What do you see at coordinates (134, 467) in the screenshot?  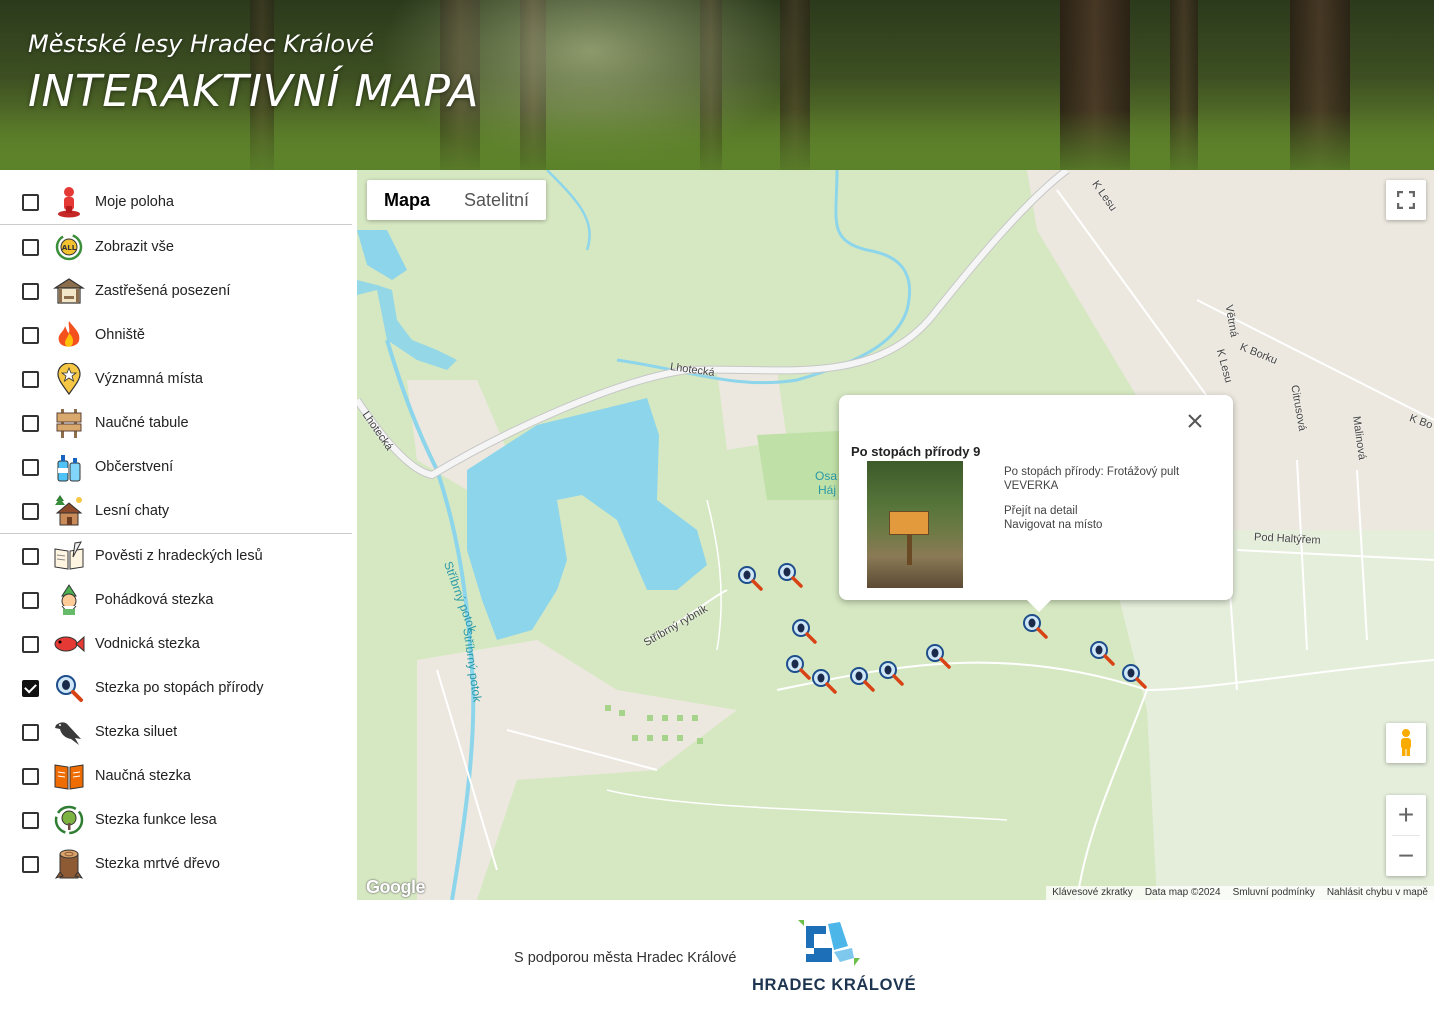 I see `layer-label: Občerstvení` at bounding box center [134, 467].